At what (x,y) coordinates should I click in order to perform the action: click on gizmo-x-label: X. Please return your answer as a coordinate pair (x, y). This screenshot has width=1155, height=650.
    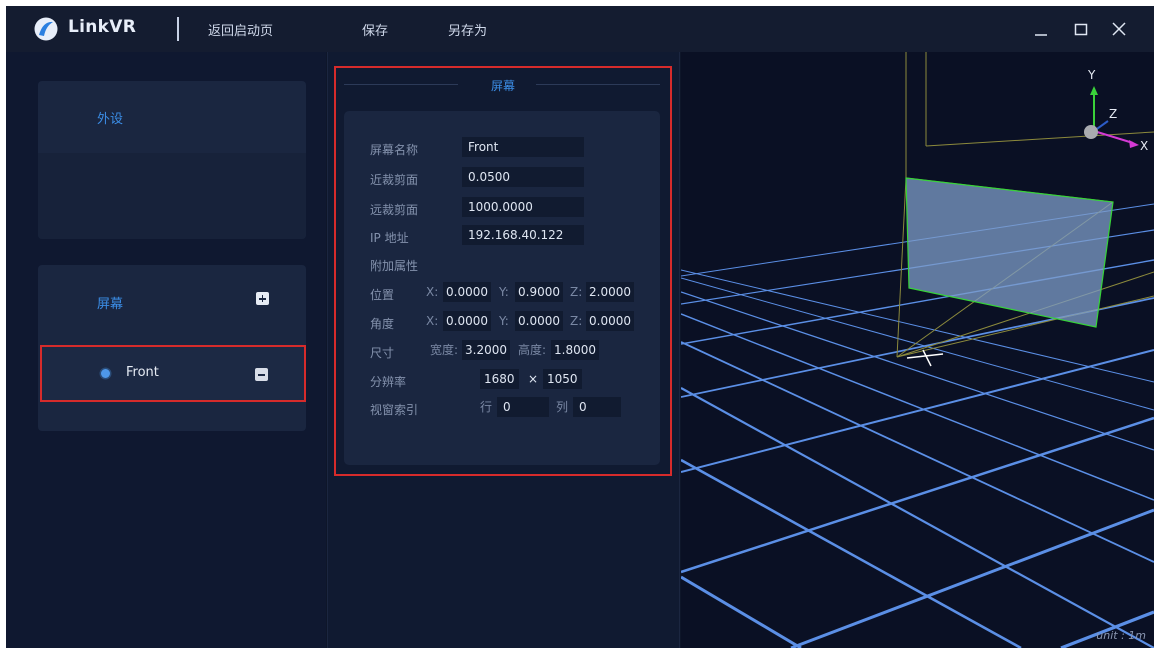
    Looking at the image, I should click on (1144, 146).